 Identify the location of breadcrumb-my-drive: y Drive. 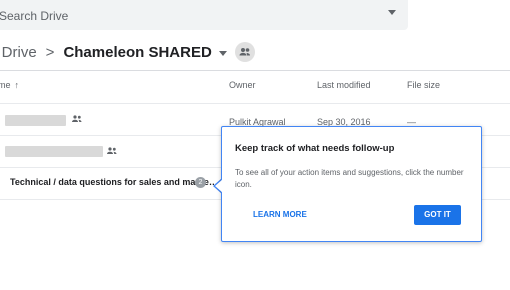
(18, 52).